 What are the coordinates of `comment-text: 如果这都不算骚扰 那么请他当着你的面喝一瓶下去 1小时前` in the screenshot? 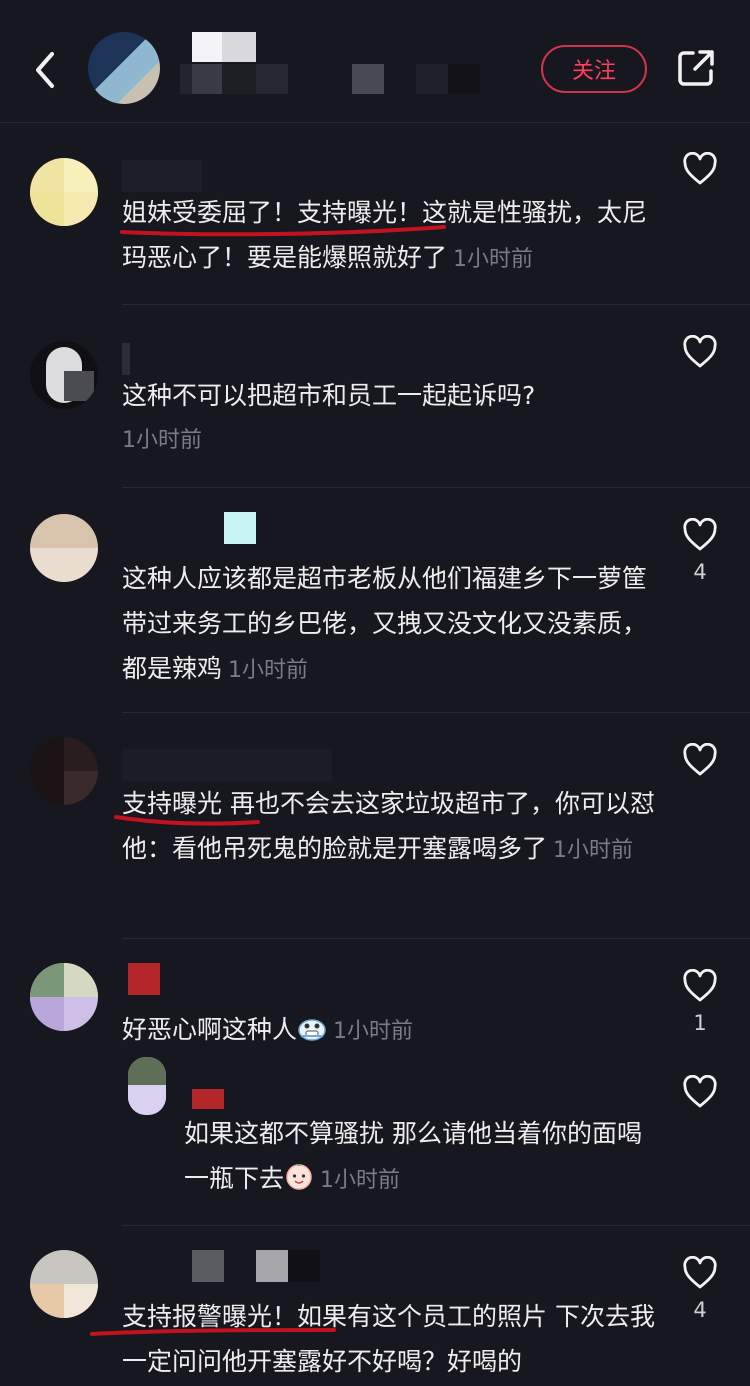 It's located at (419, 1157).